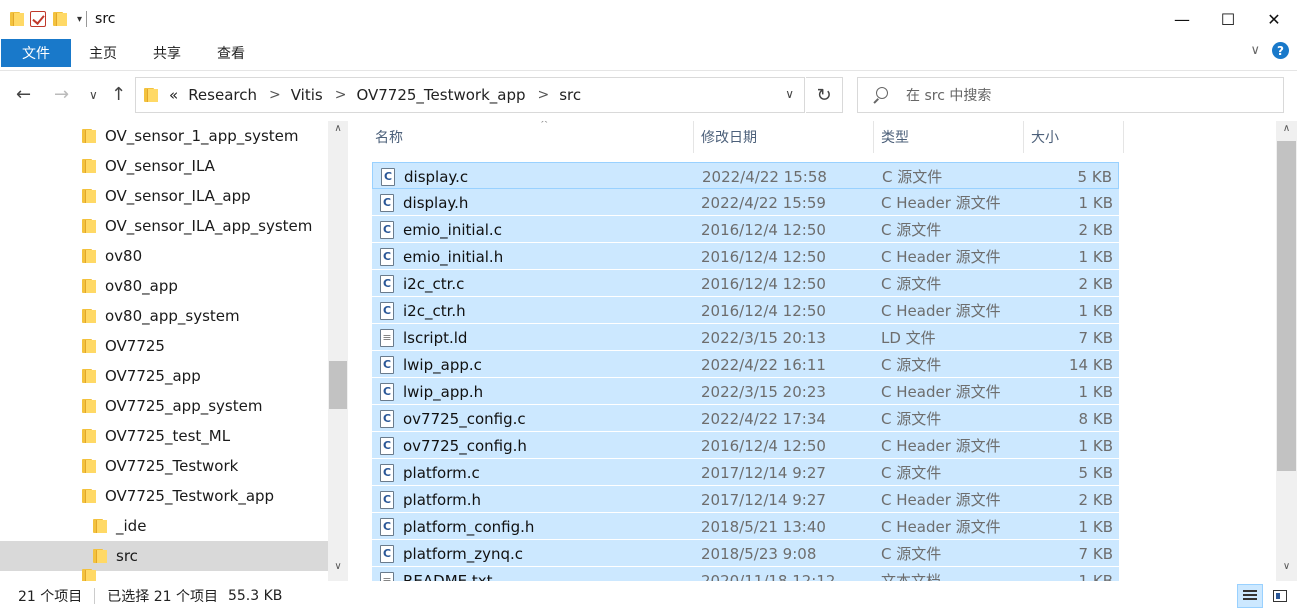 The image size is (1297, 611). I want to click on file-row: ≡ README.txt 2020/11/18 12:12 文本文档 1 KB, so click(745, 574).